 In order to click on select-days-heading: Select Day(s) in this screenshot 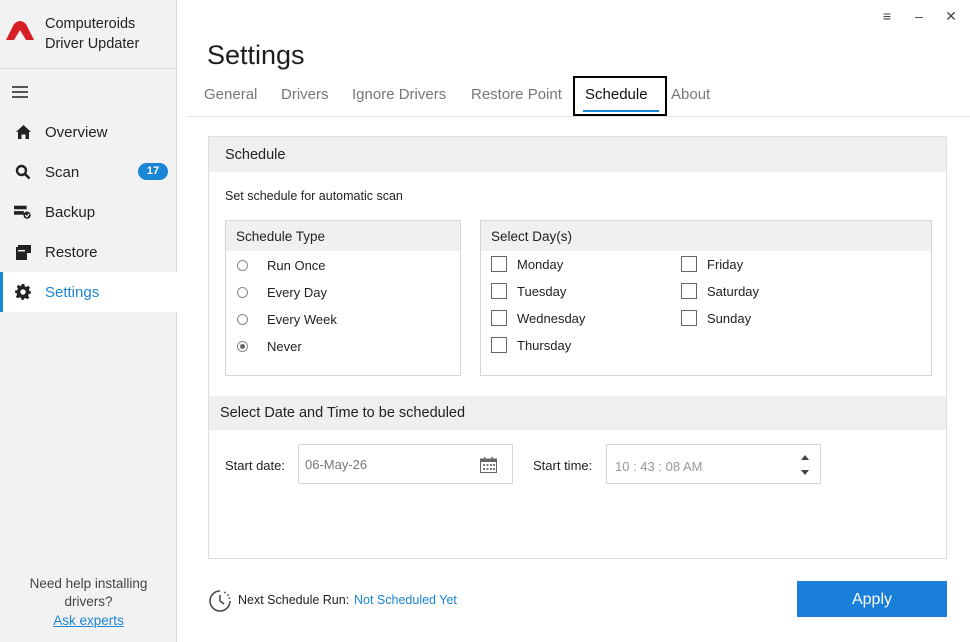, I will do `click(706, 236)`.